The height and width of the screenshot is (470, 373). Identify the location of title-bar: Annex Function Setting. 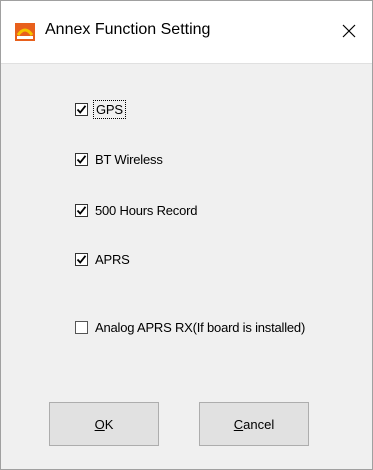
(186, 32).